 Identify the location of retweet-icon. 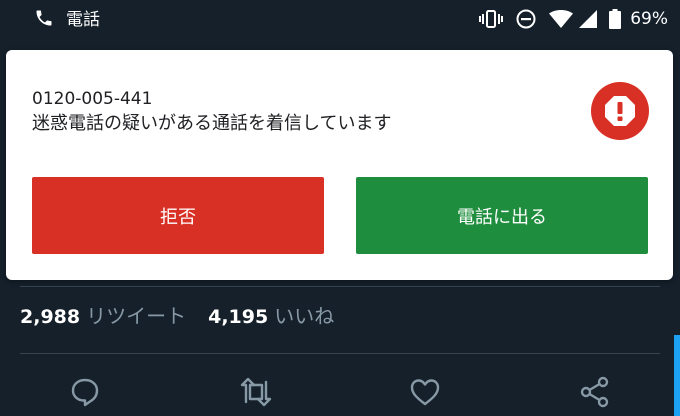
(256, 392).